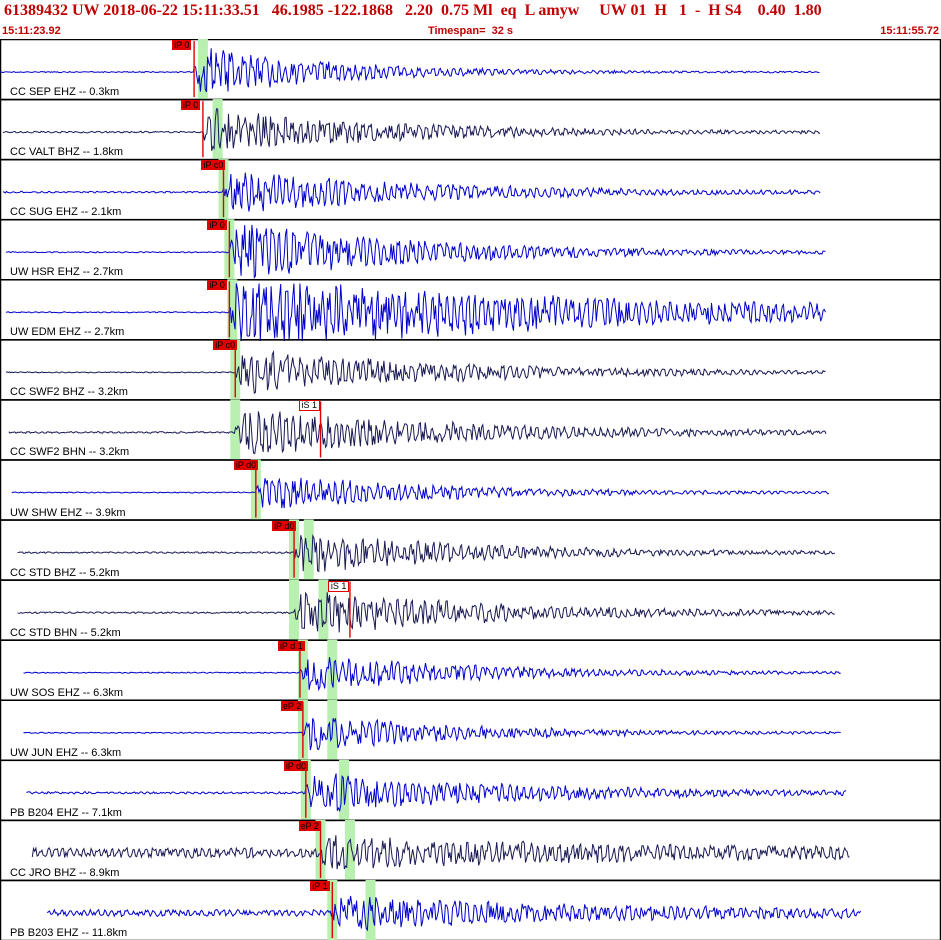  Describe the element at coordinates (66, 212) in the screenshot. I see `station-label: CC SUG EHZ -- 2.1km` at that location.